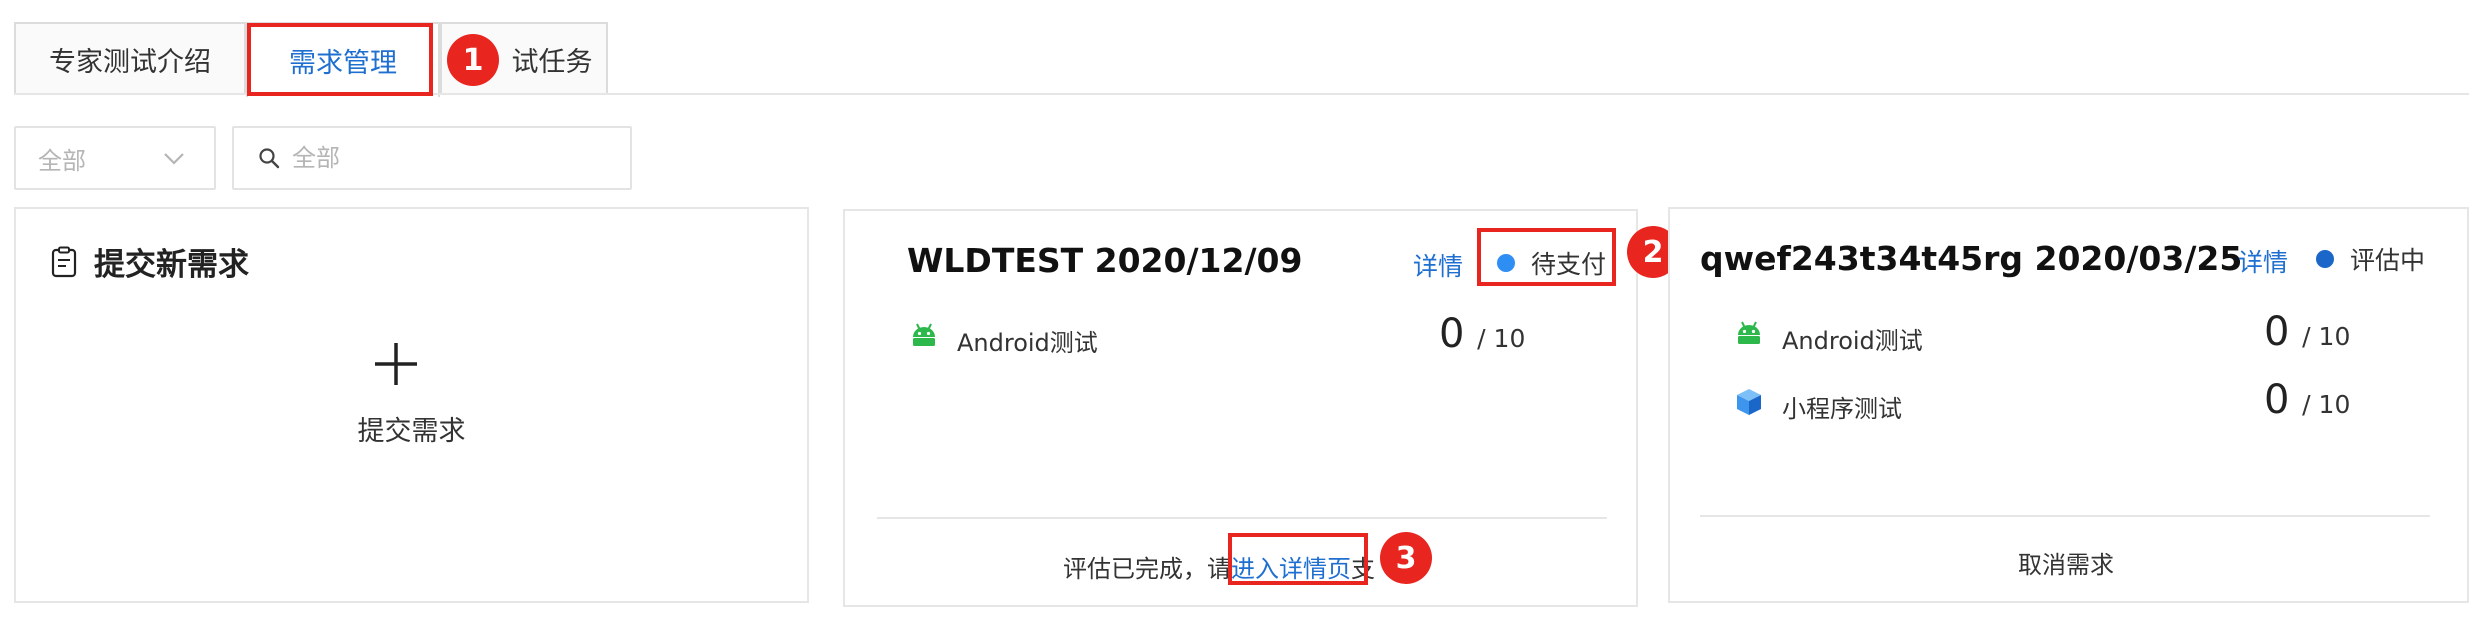  What do you see at coordinates (1147, 569) in the screenshot?
I see `footer-text: 评估已完成，请` at bounding box center [1147, 569].